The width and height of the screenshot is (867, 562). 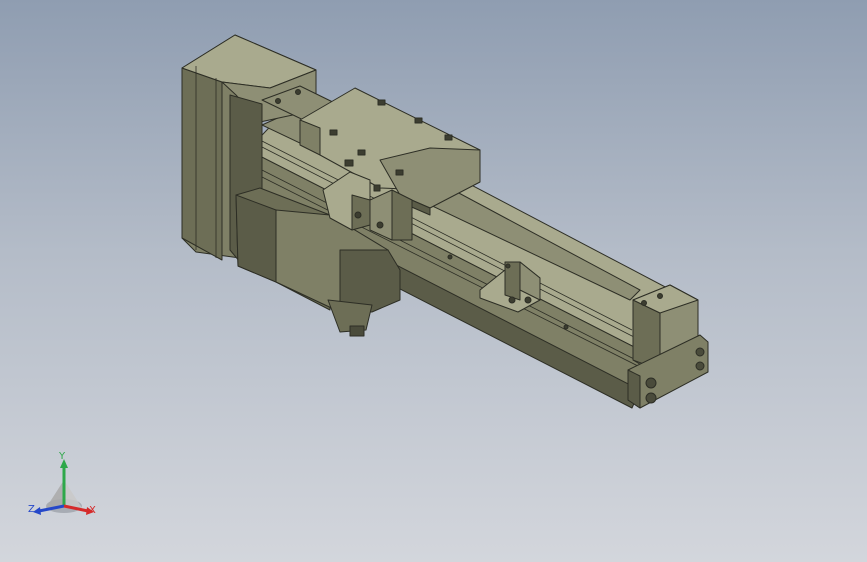 What do you see at coordinates (668, 346) in the screenshot?
I see `end-block` at bounding box center [668, 346].